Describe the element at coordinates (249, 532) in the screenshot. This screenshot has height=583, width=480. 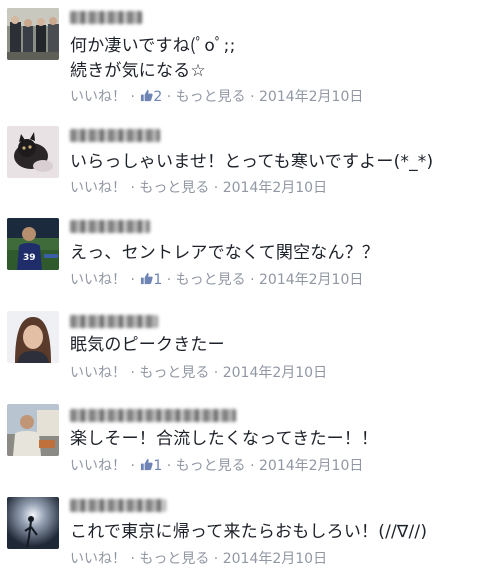
I see `comment-text: これで東京に帰って来たらおもしろい！(//∇//)` at that location.